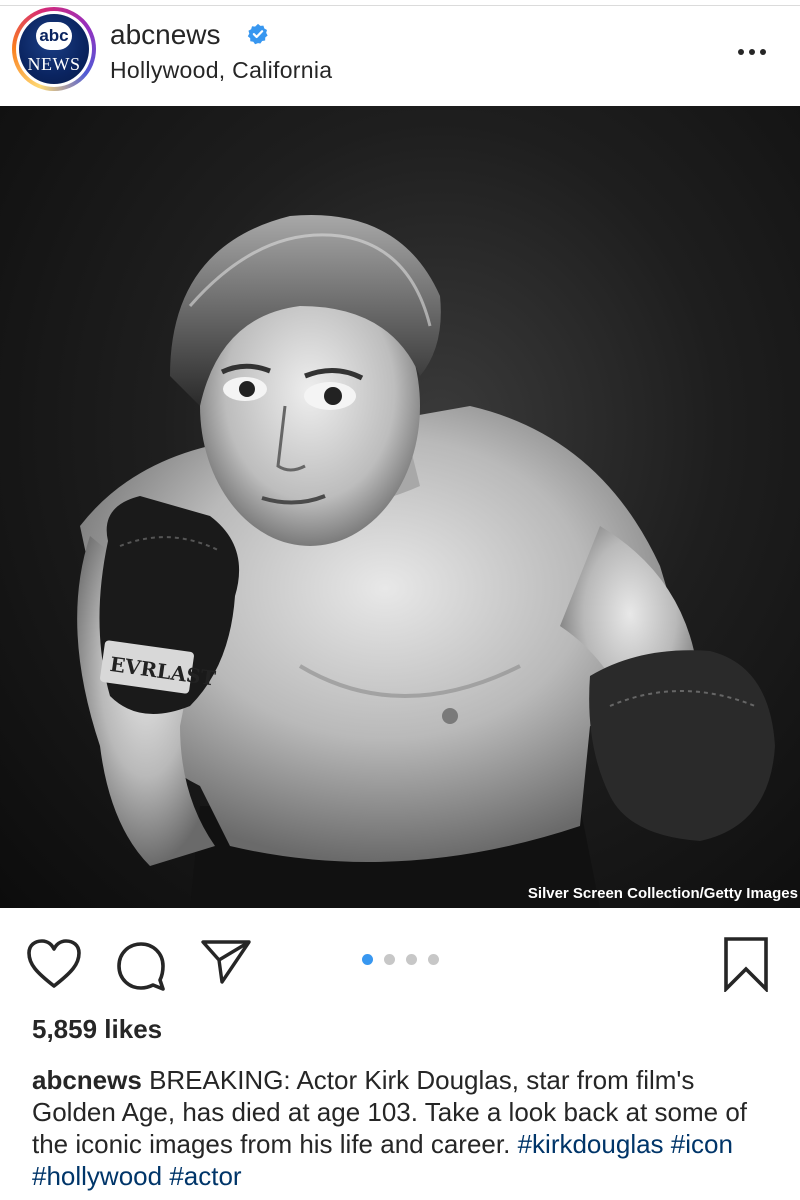 Image resolution: width=800 pixels, height=1200 pixels. Describe the element at coordinates (221, 70) in the screenshot. I see `post-location: Hollywood, California` at that location.